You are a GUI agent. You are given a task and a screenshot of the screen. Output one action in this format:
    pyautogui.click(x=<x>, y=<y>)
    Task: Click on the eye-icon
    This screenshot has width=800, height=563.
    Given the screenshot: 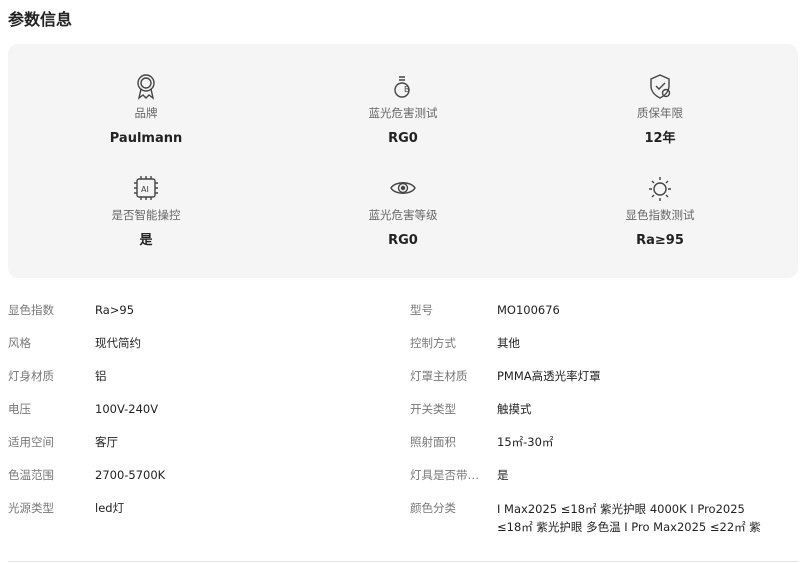 What is the action you would take?
    pyautogui.click(x=403, y=188)
    